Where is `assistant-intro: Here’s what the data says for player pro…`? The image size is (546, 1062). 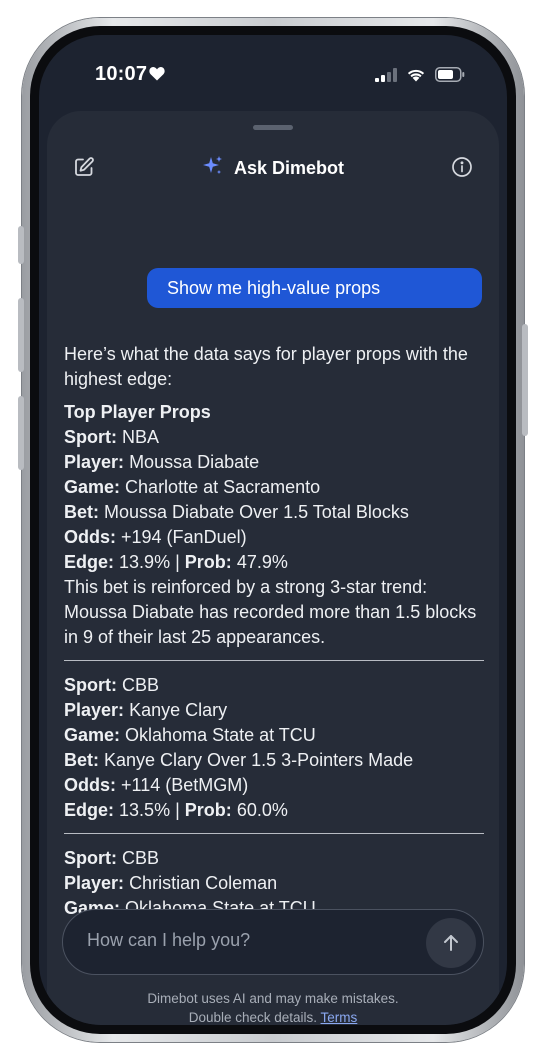 assistant-intro: Here’s what the data says for player pro… is located at coordinates (266, 366).